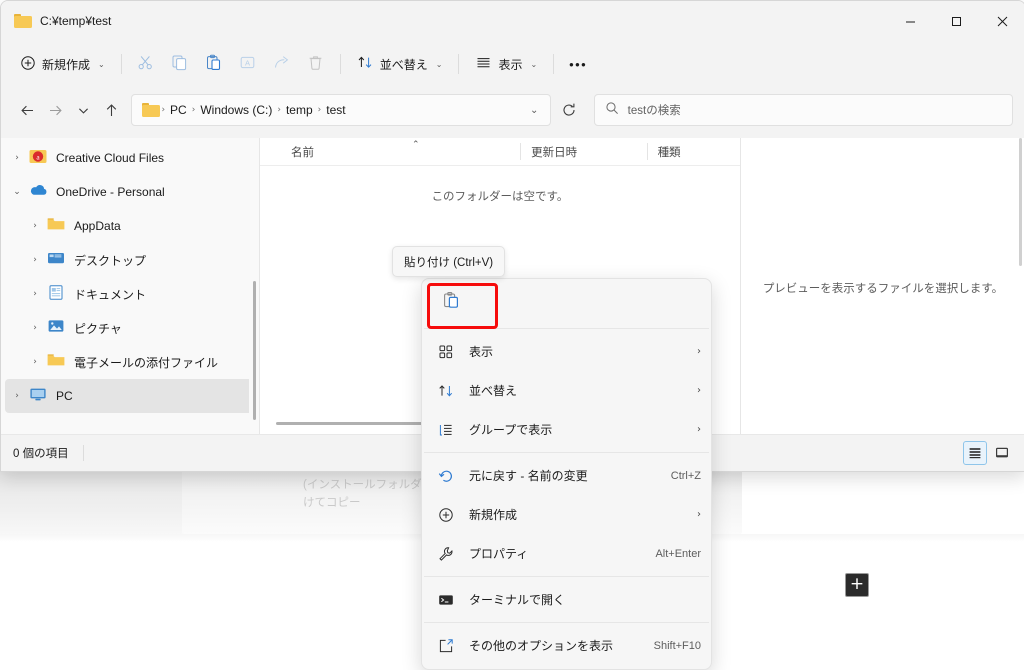 The width and height of the screenshot is (1024, 670). What do you see at coordinates (130, 328) in the screenshot?
I see `sidebar-item-pictures: › ピクチャ` at bounding box center [130, 328].